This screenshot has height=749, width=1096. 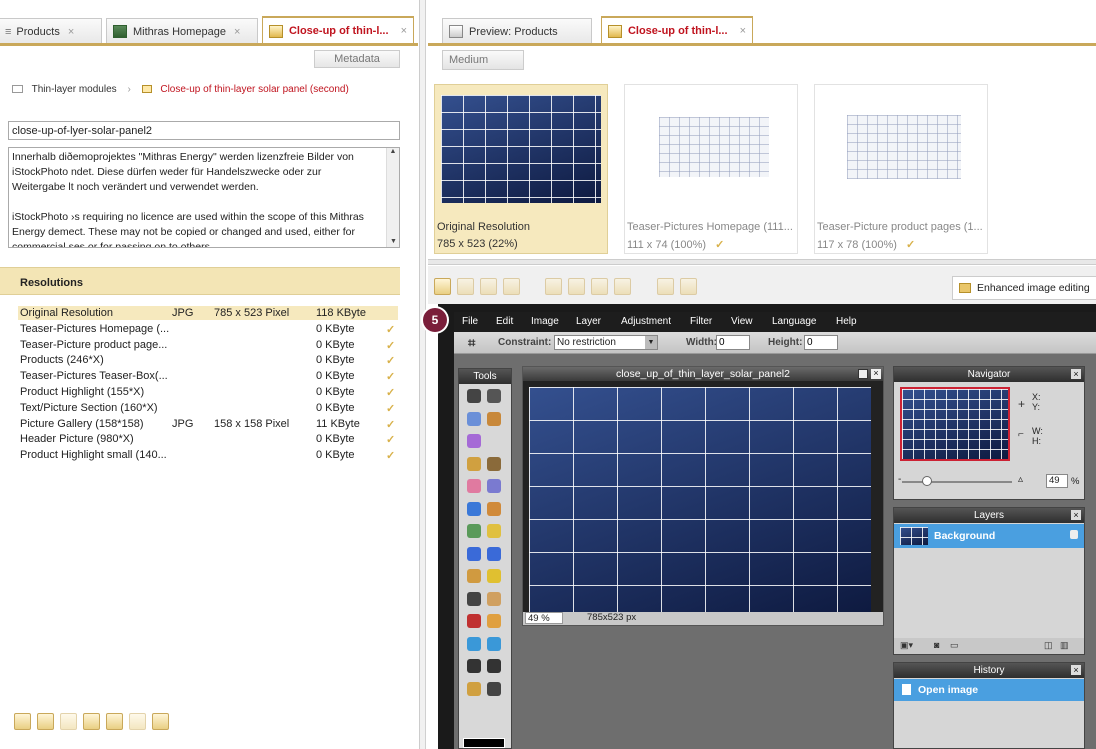 What do you see at coordinates (207, 408) in the screenshot?
I see `resolution-row: Text/Picture Section (160*X) 0 KByte ✓` at bounding box center [207, 408].